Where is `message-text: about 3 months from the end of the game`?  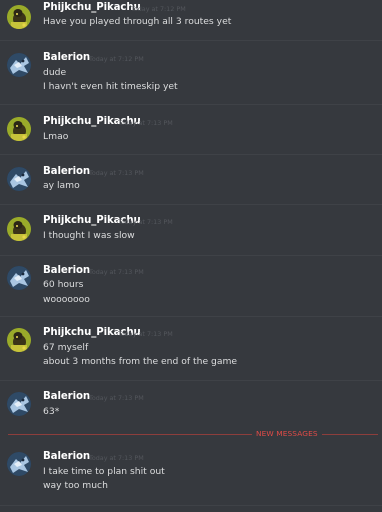 message-text: about 3 months from the end of the game is located at coordinates (140, 361).